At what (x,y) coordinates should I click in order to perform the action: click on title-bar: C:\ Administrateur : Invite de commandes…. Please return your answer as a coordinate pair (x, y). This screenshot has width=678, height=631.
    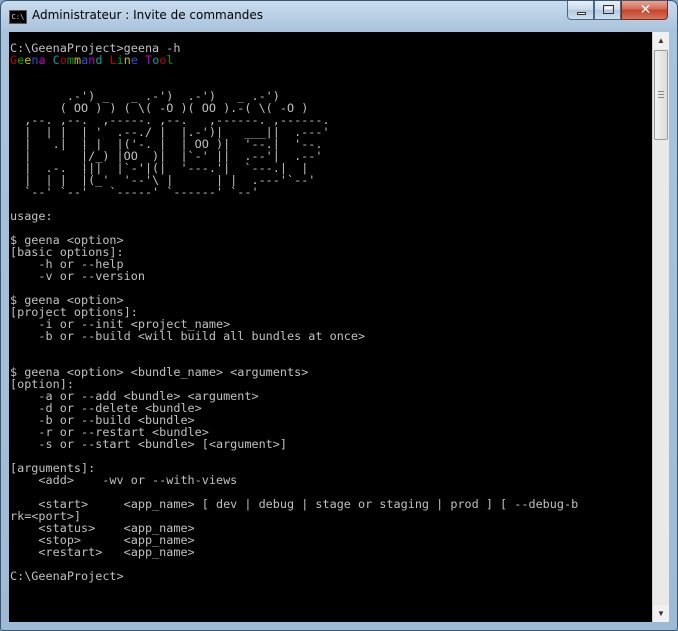
    Looking at the image, I should click on (339, 16).